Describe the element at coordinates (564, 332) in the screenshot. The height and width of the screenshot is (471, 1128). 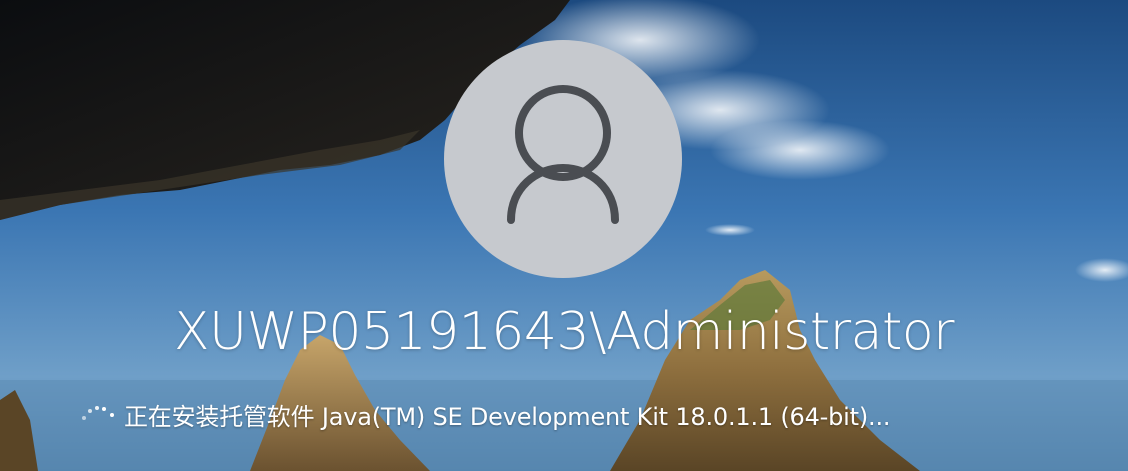
I see `account-name: XUWP05191643\Administrator` at that location.